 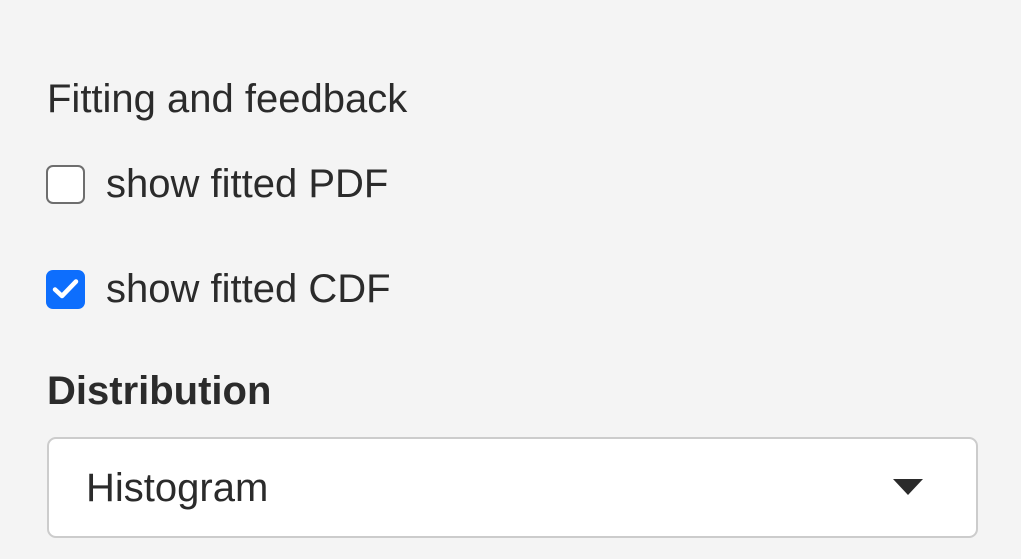 I want to click on show-fitted-pdf-option: show fitted PDF, so click(x=217, y=184).